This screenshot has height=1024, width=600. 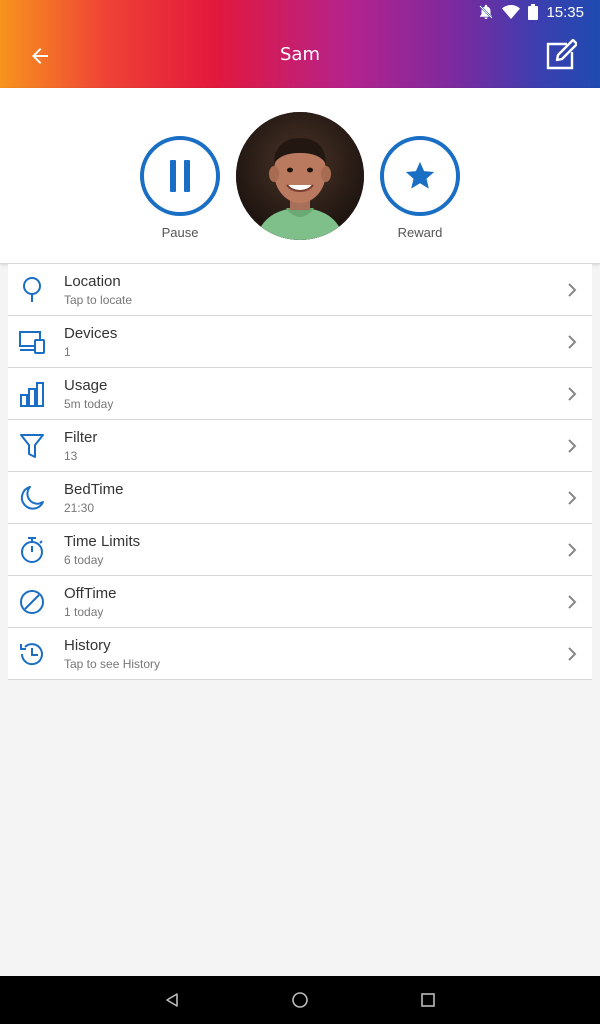 What do you see at coordinates (86, 385) in the screenshot?
I see `menu-item-title: Usage` at bounding box center [86, 385].